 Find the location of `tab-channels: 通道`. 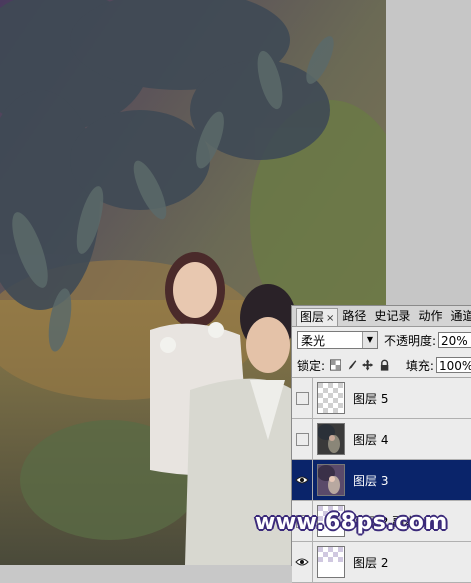

tab-channels: 通道 is located at coordinates (458, 316).